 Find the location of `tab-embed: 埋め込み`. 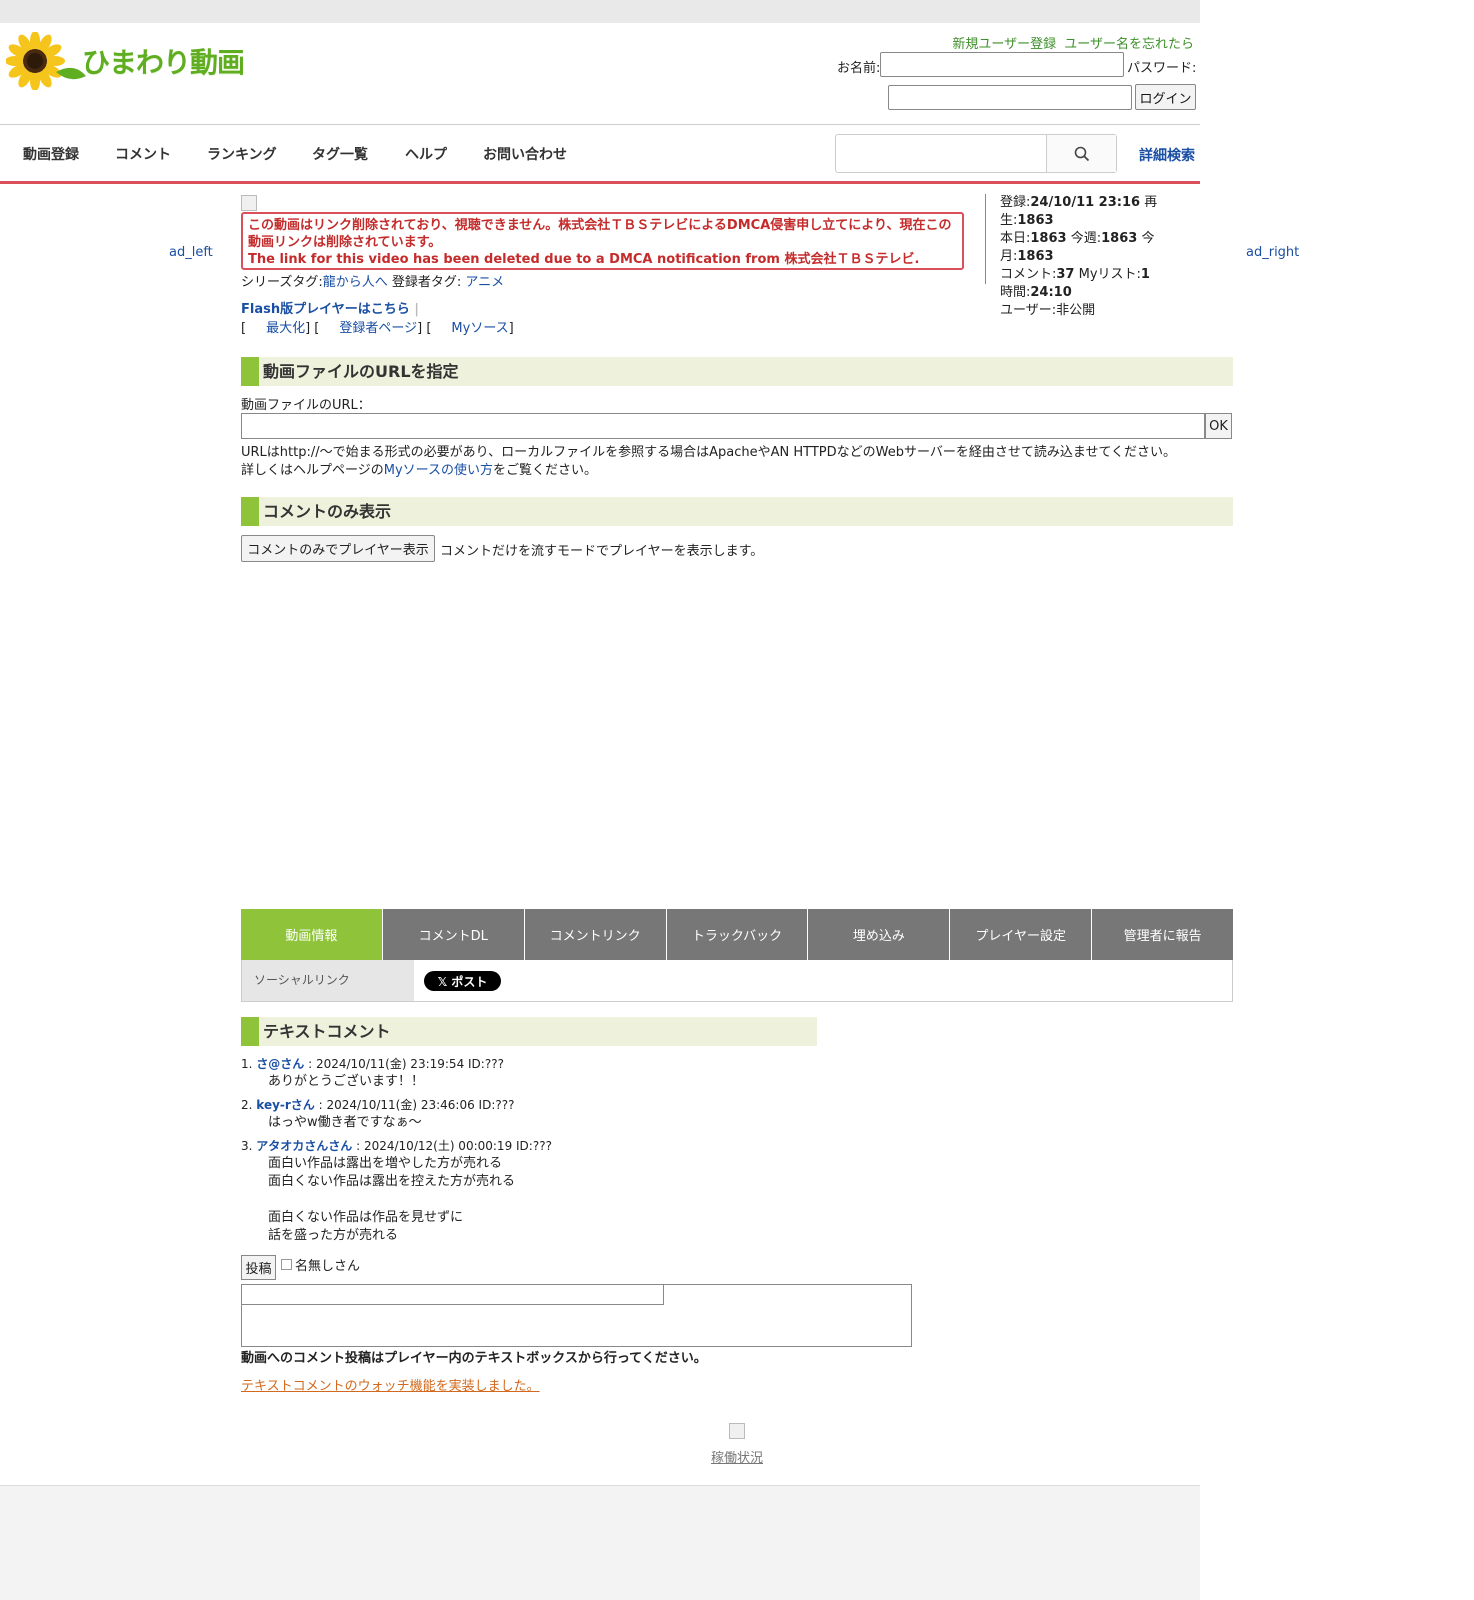

tab-embed: 埋め込み is located at coordinates (879, 934).